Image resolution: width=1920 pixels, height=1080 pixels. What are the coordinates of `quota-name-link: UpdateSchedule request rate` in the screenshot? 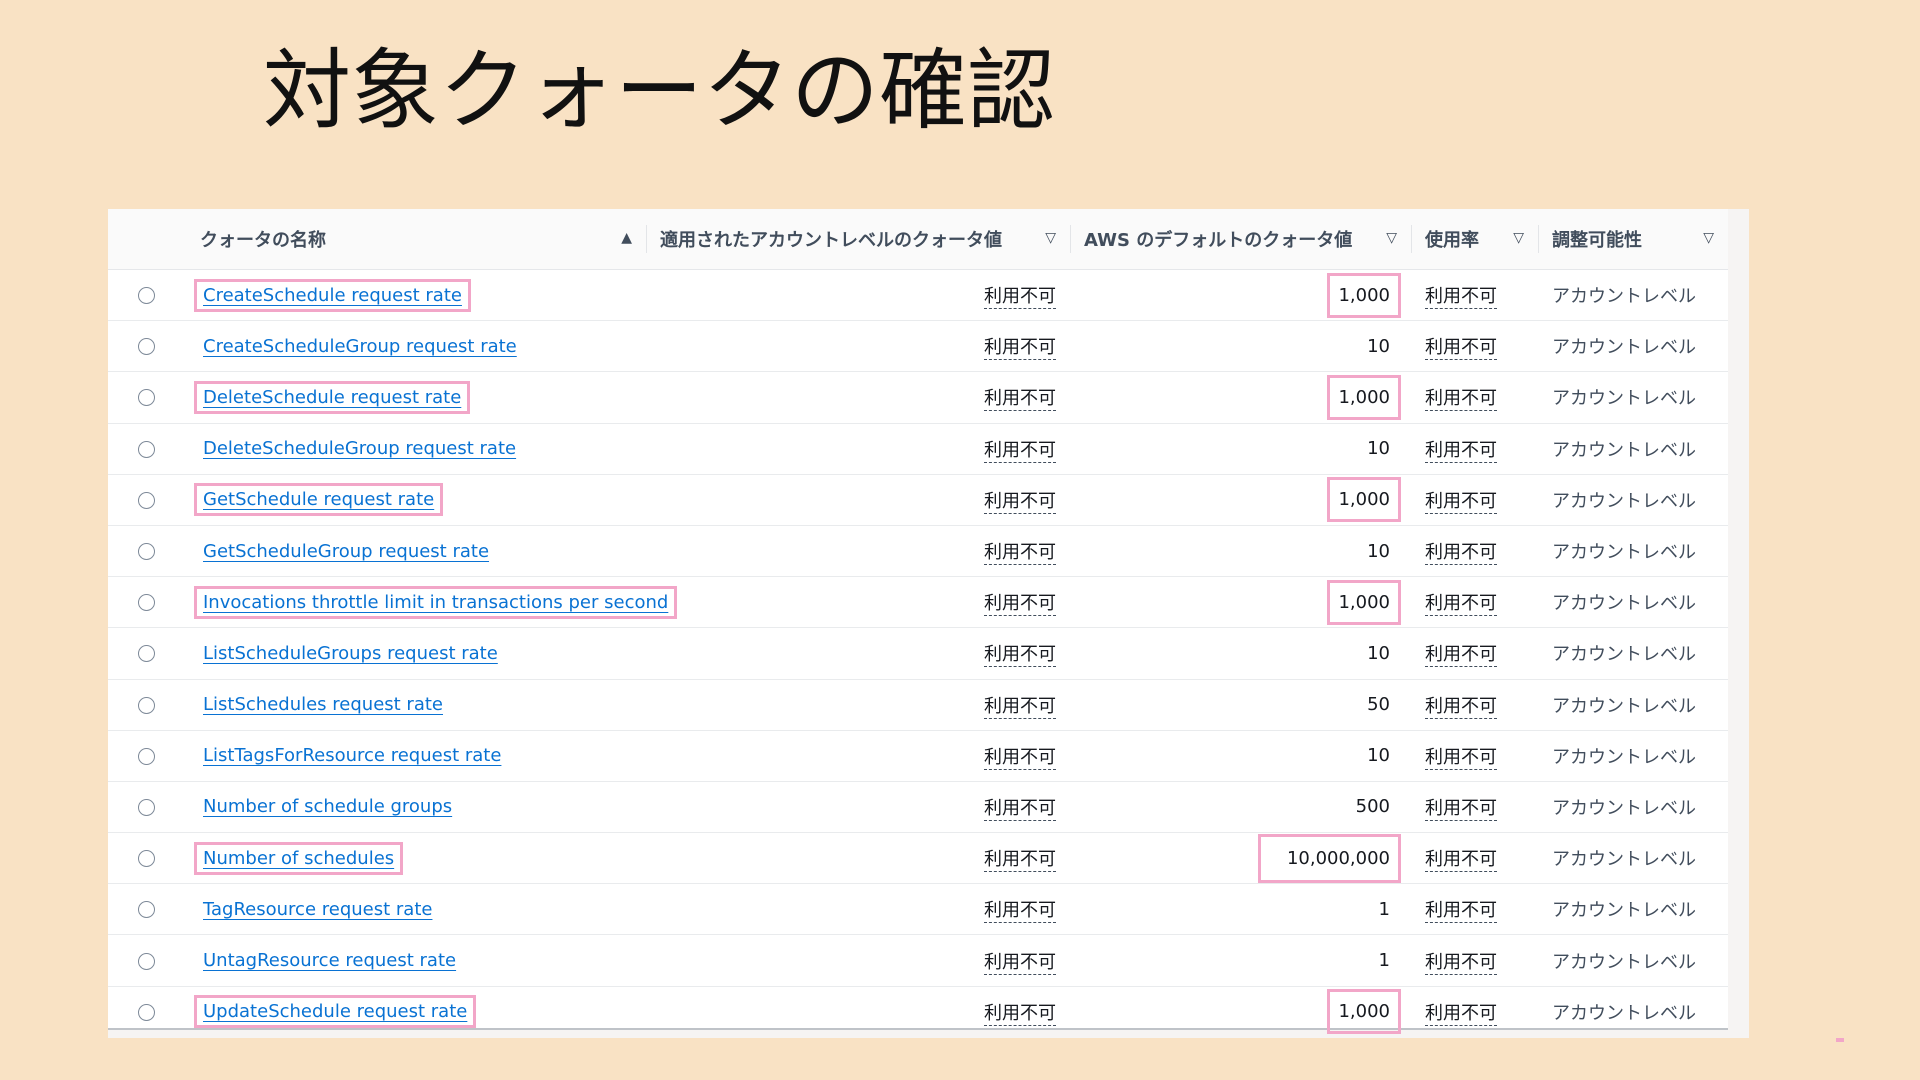 It's located at (335, 1012).